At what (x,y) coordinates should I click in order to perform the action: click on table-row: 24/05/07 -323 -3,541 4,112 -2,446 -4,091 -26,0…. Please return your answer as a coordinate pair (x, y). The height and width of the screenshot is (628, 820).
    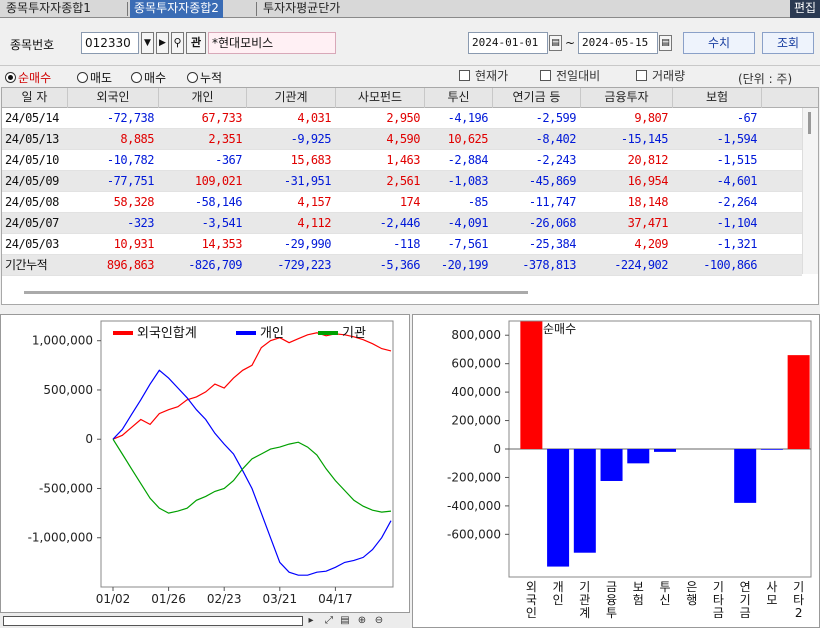
    Looking at the image, I should click on (402, 223).